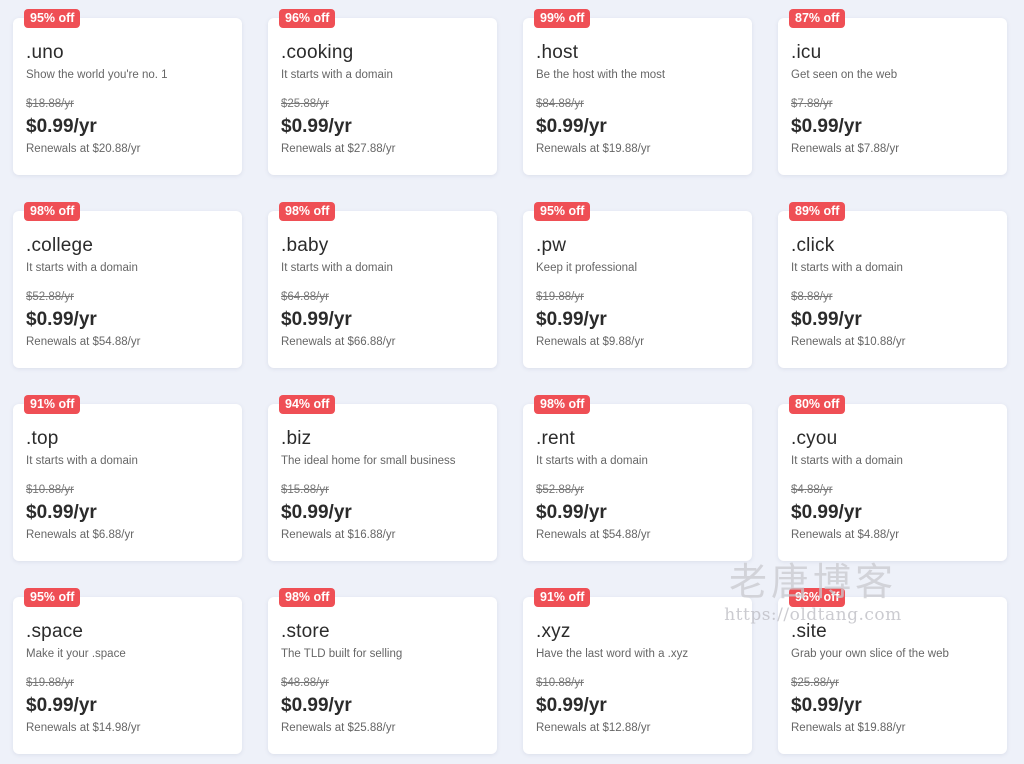 The width and height of the screenshot is (1024, 764). What do you see at coordinates (338, 149) in the screenshot?
I see `renewal-price: Renewals at $27.88/yr` at bounding box center [338, 149].